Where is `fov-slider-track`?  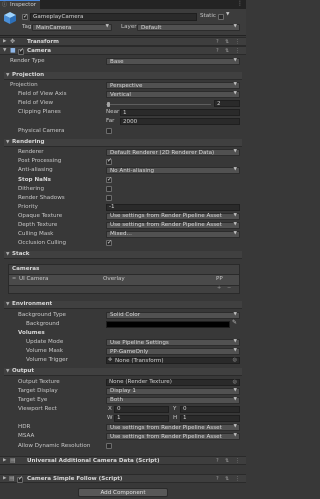 fov-slider-track is located at coordinates (158, 104).